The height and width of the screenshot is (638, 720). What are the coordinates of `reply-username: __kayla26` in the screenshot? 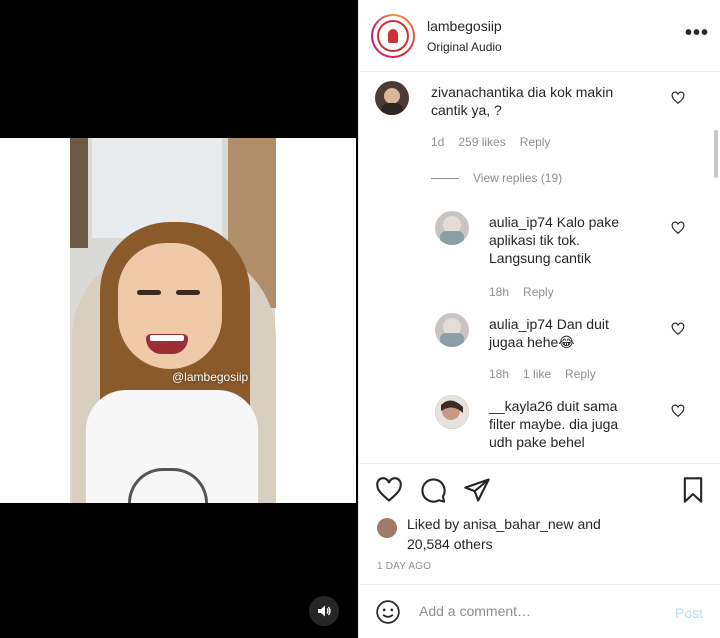 It's located at (521, 406).